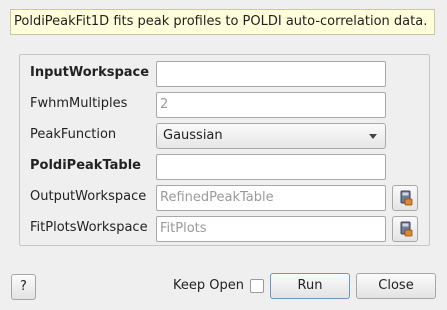  Describe the element at coordinates (257, 286) in the screenshot. I see `keep-open-checkbox` at that location.